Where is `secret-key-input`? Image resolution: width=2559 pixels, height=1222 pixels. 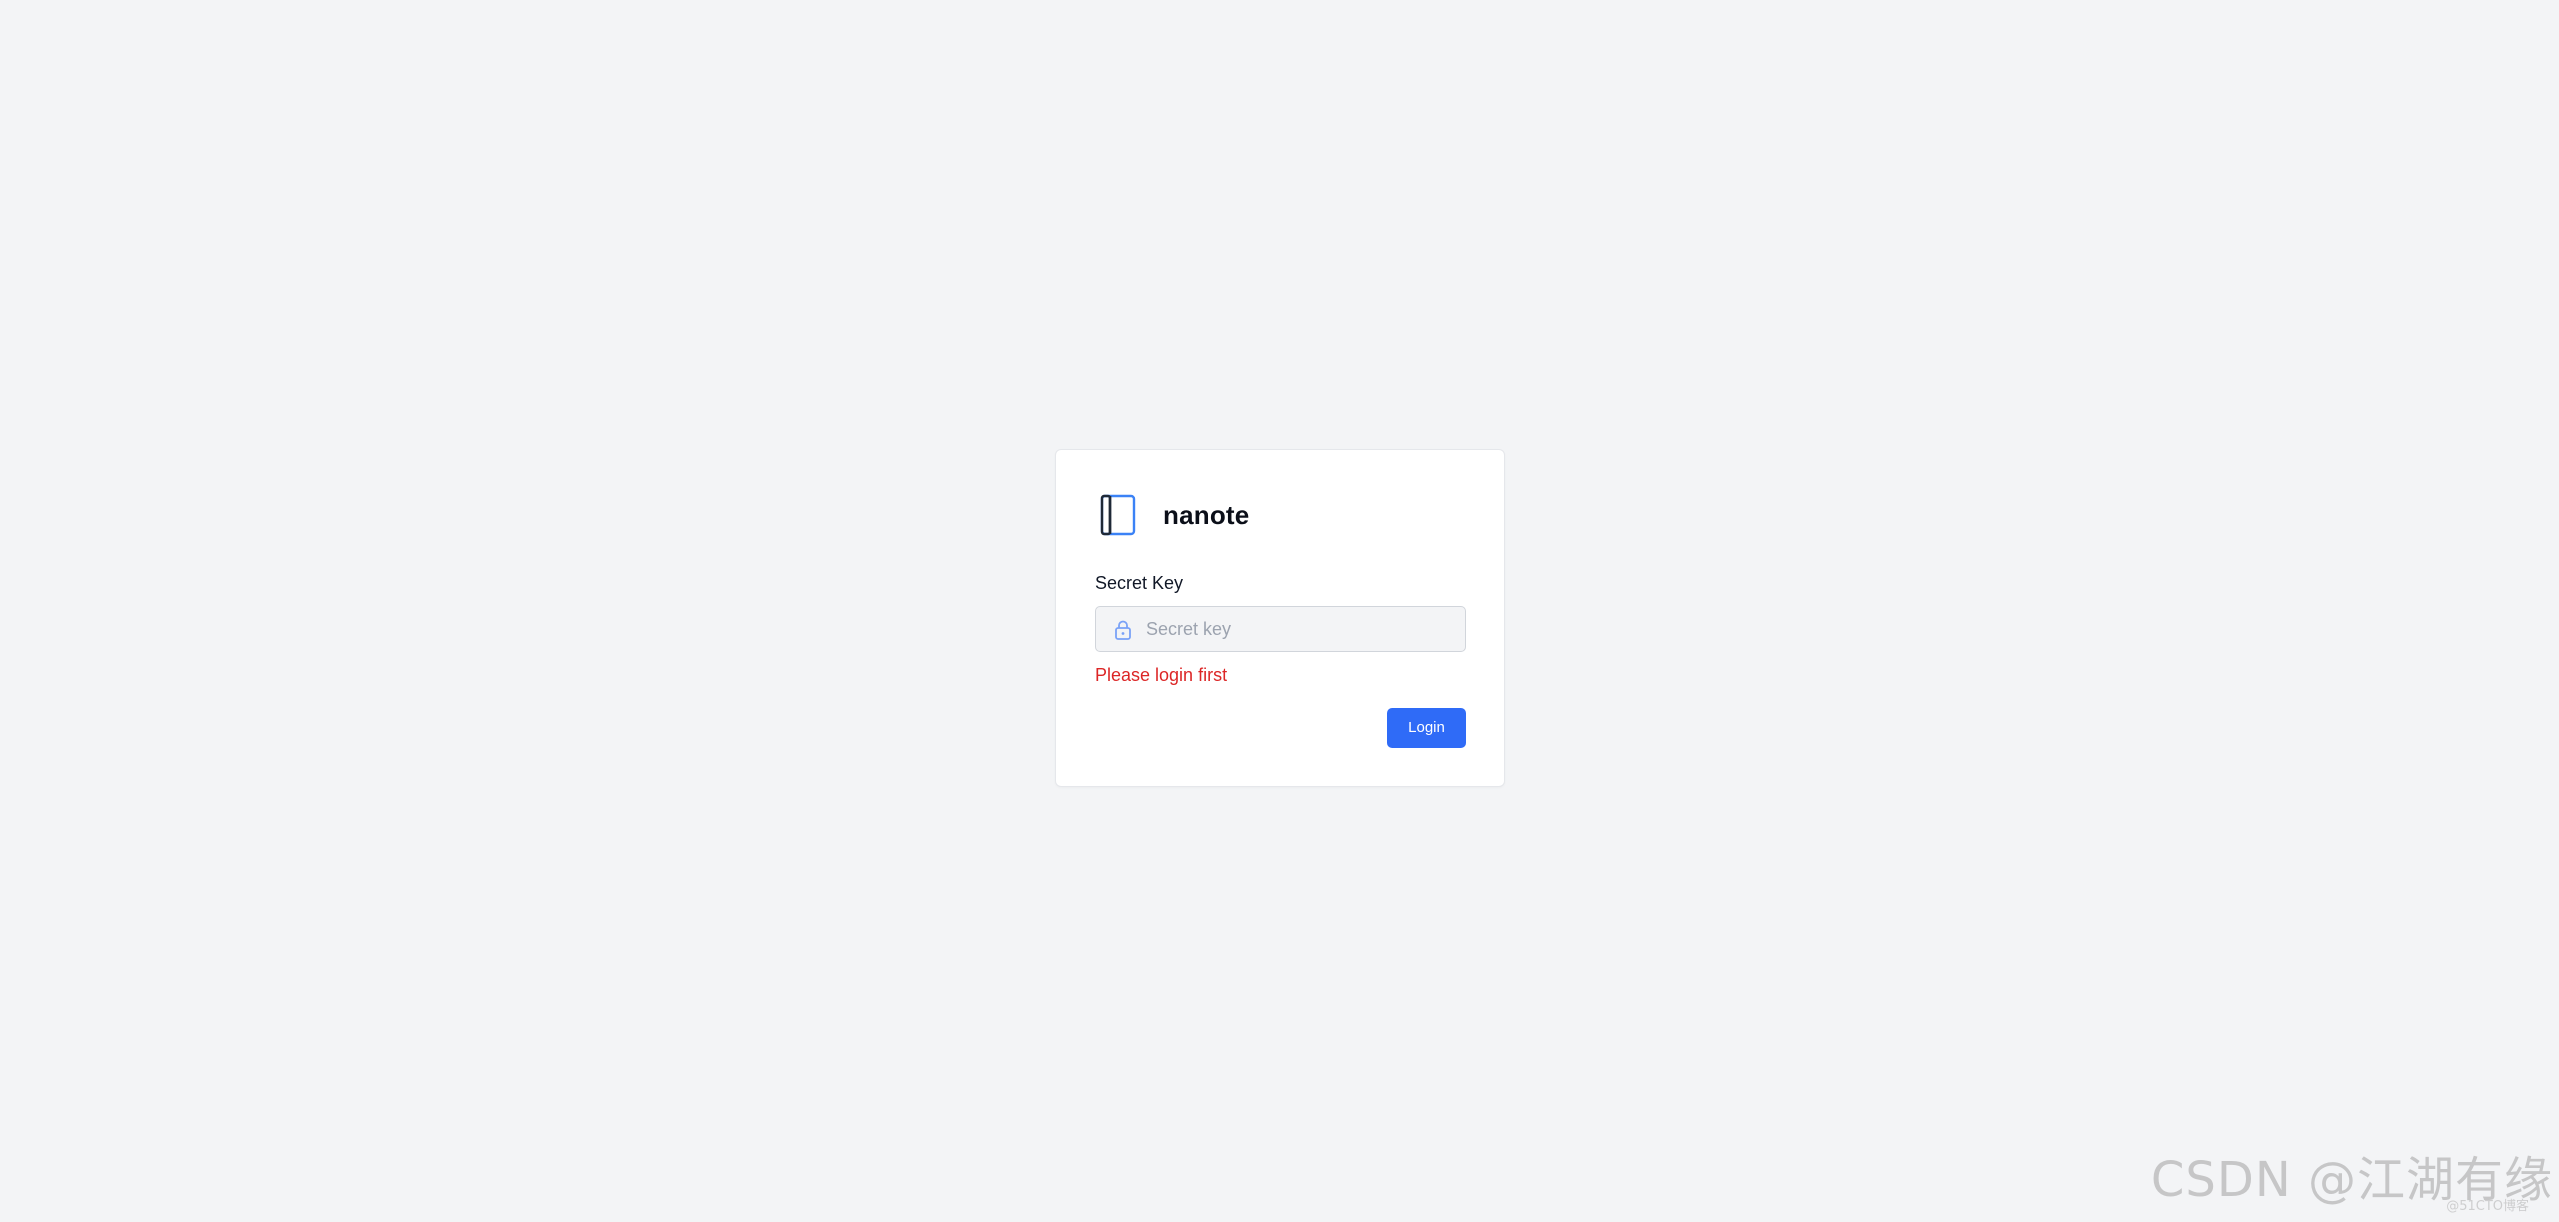 secret-key-input is located at coordinates (1301, 629).